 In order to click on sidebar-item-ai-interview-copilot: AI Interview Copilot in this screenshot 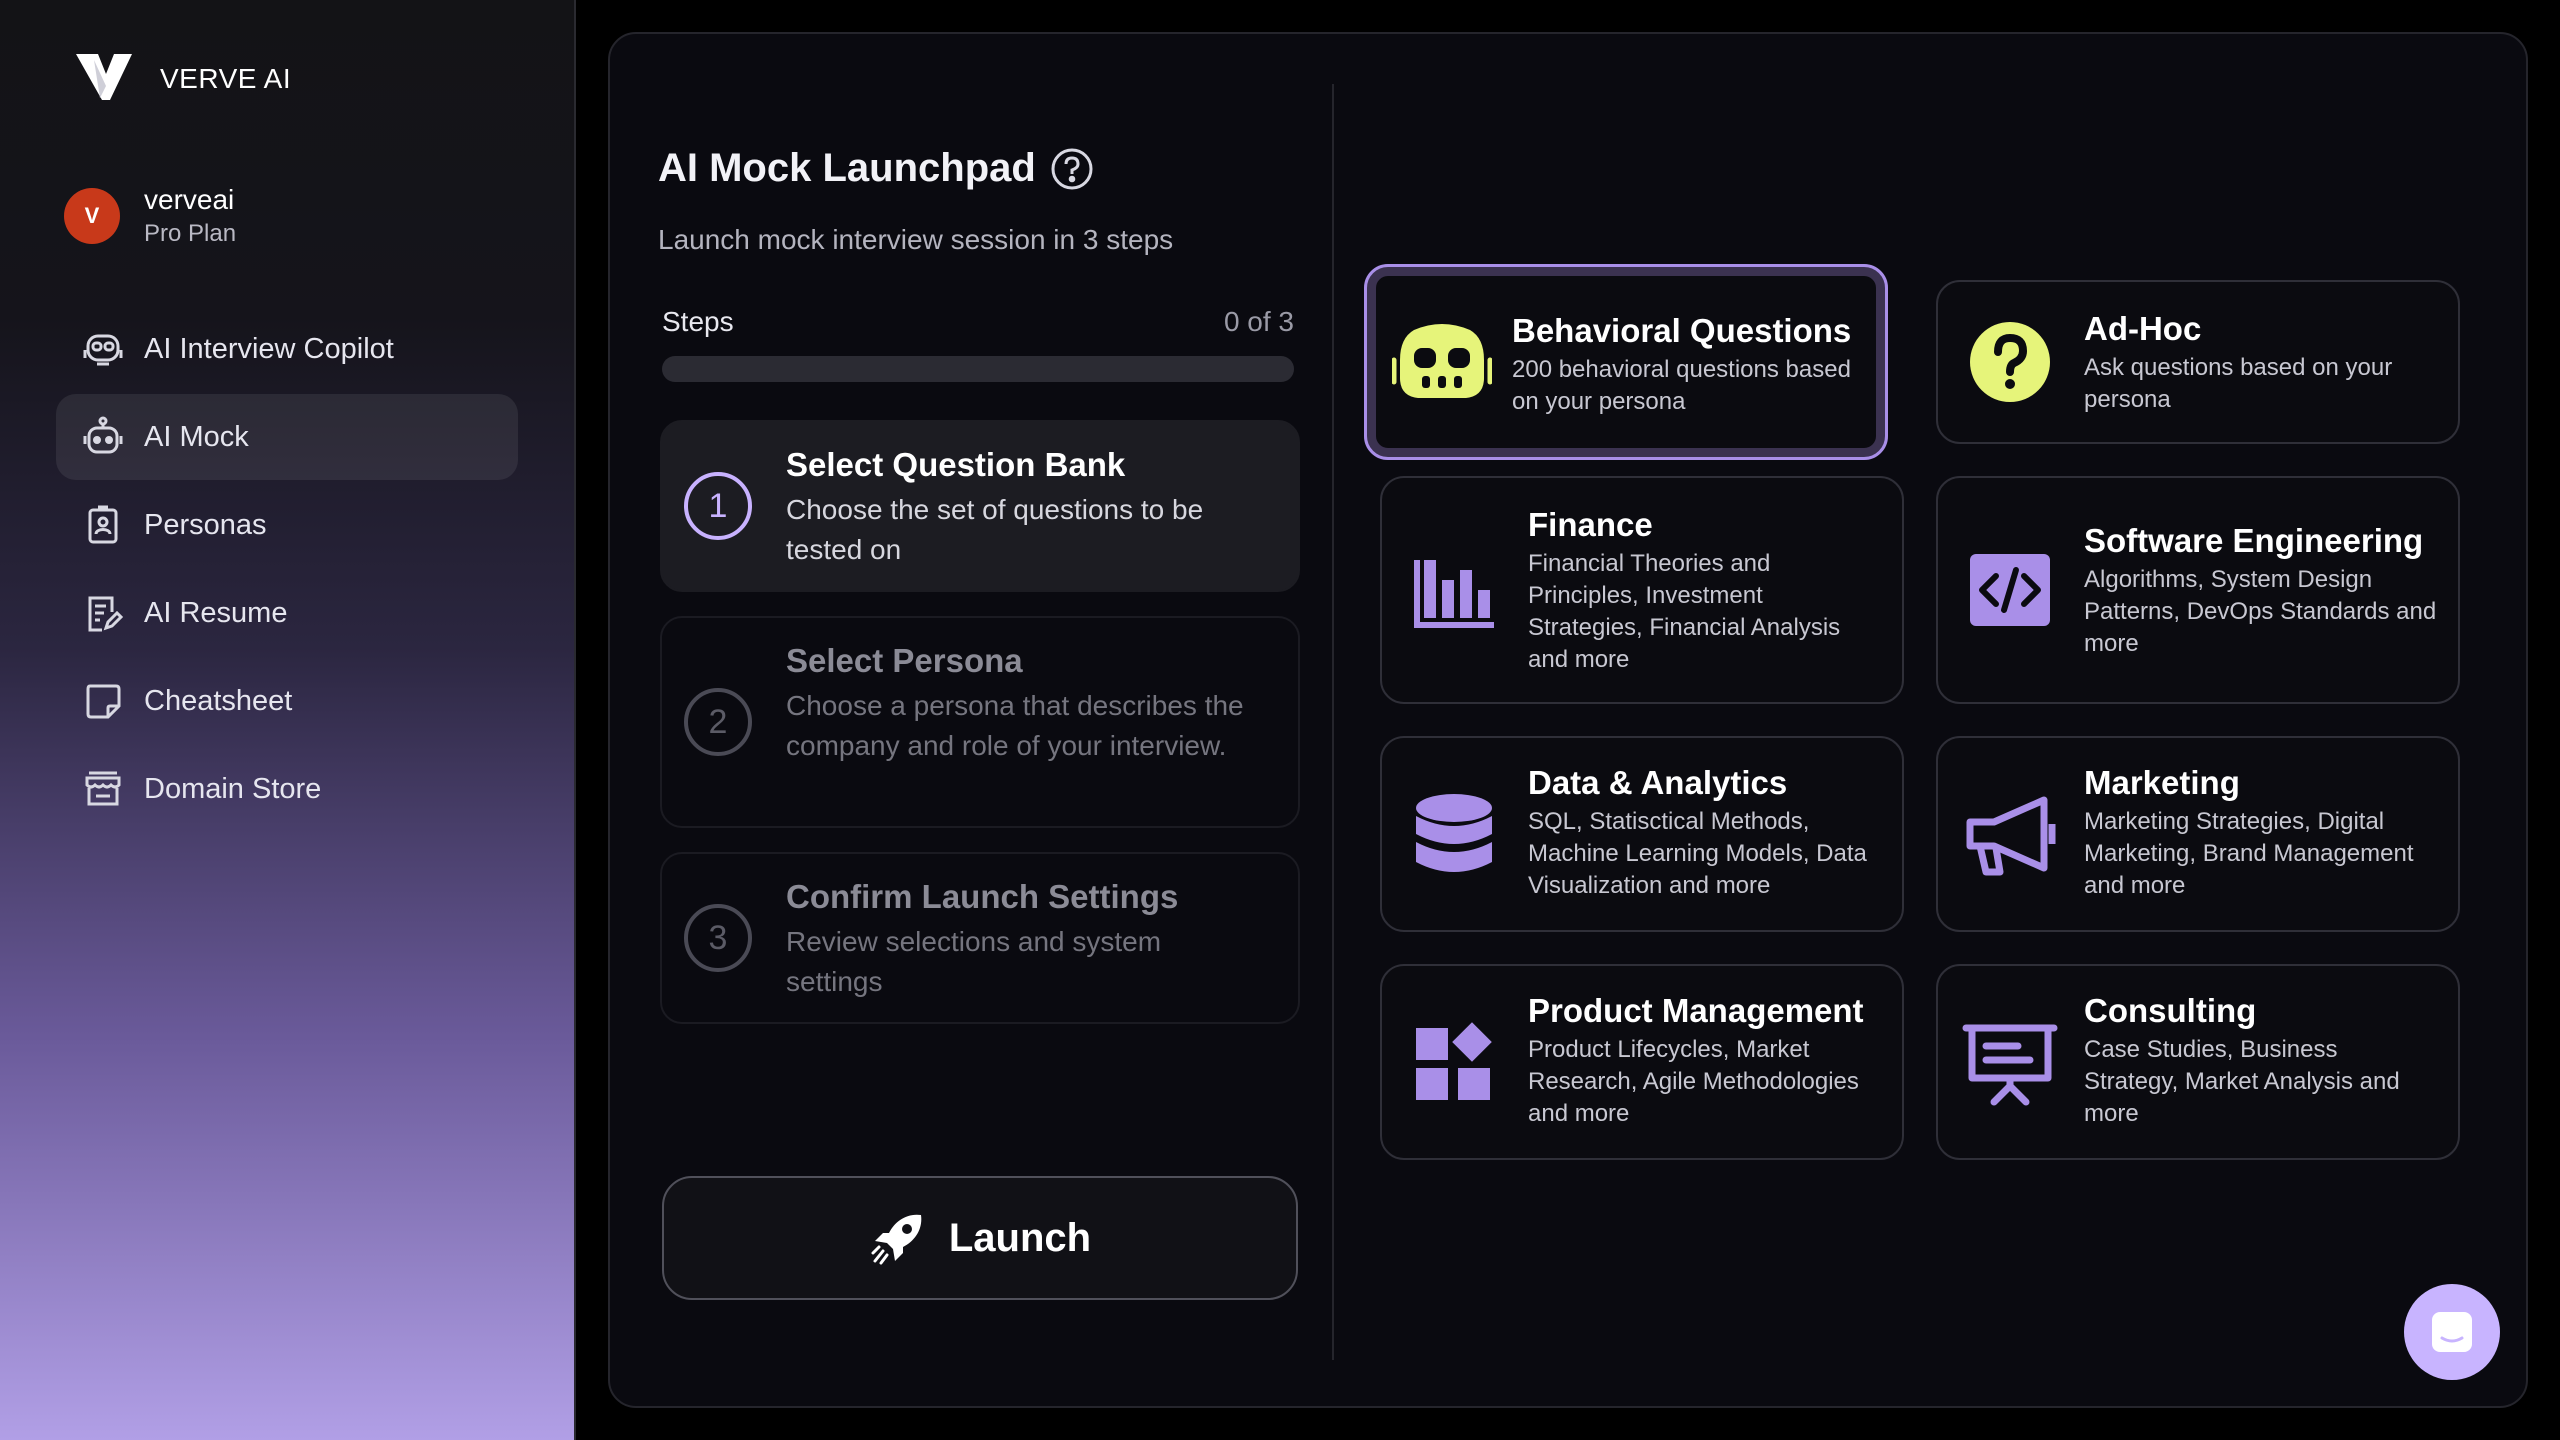, I will do `click(287, 349)`.